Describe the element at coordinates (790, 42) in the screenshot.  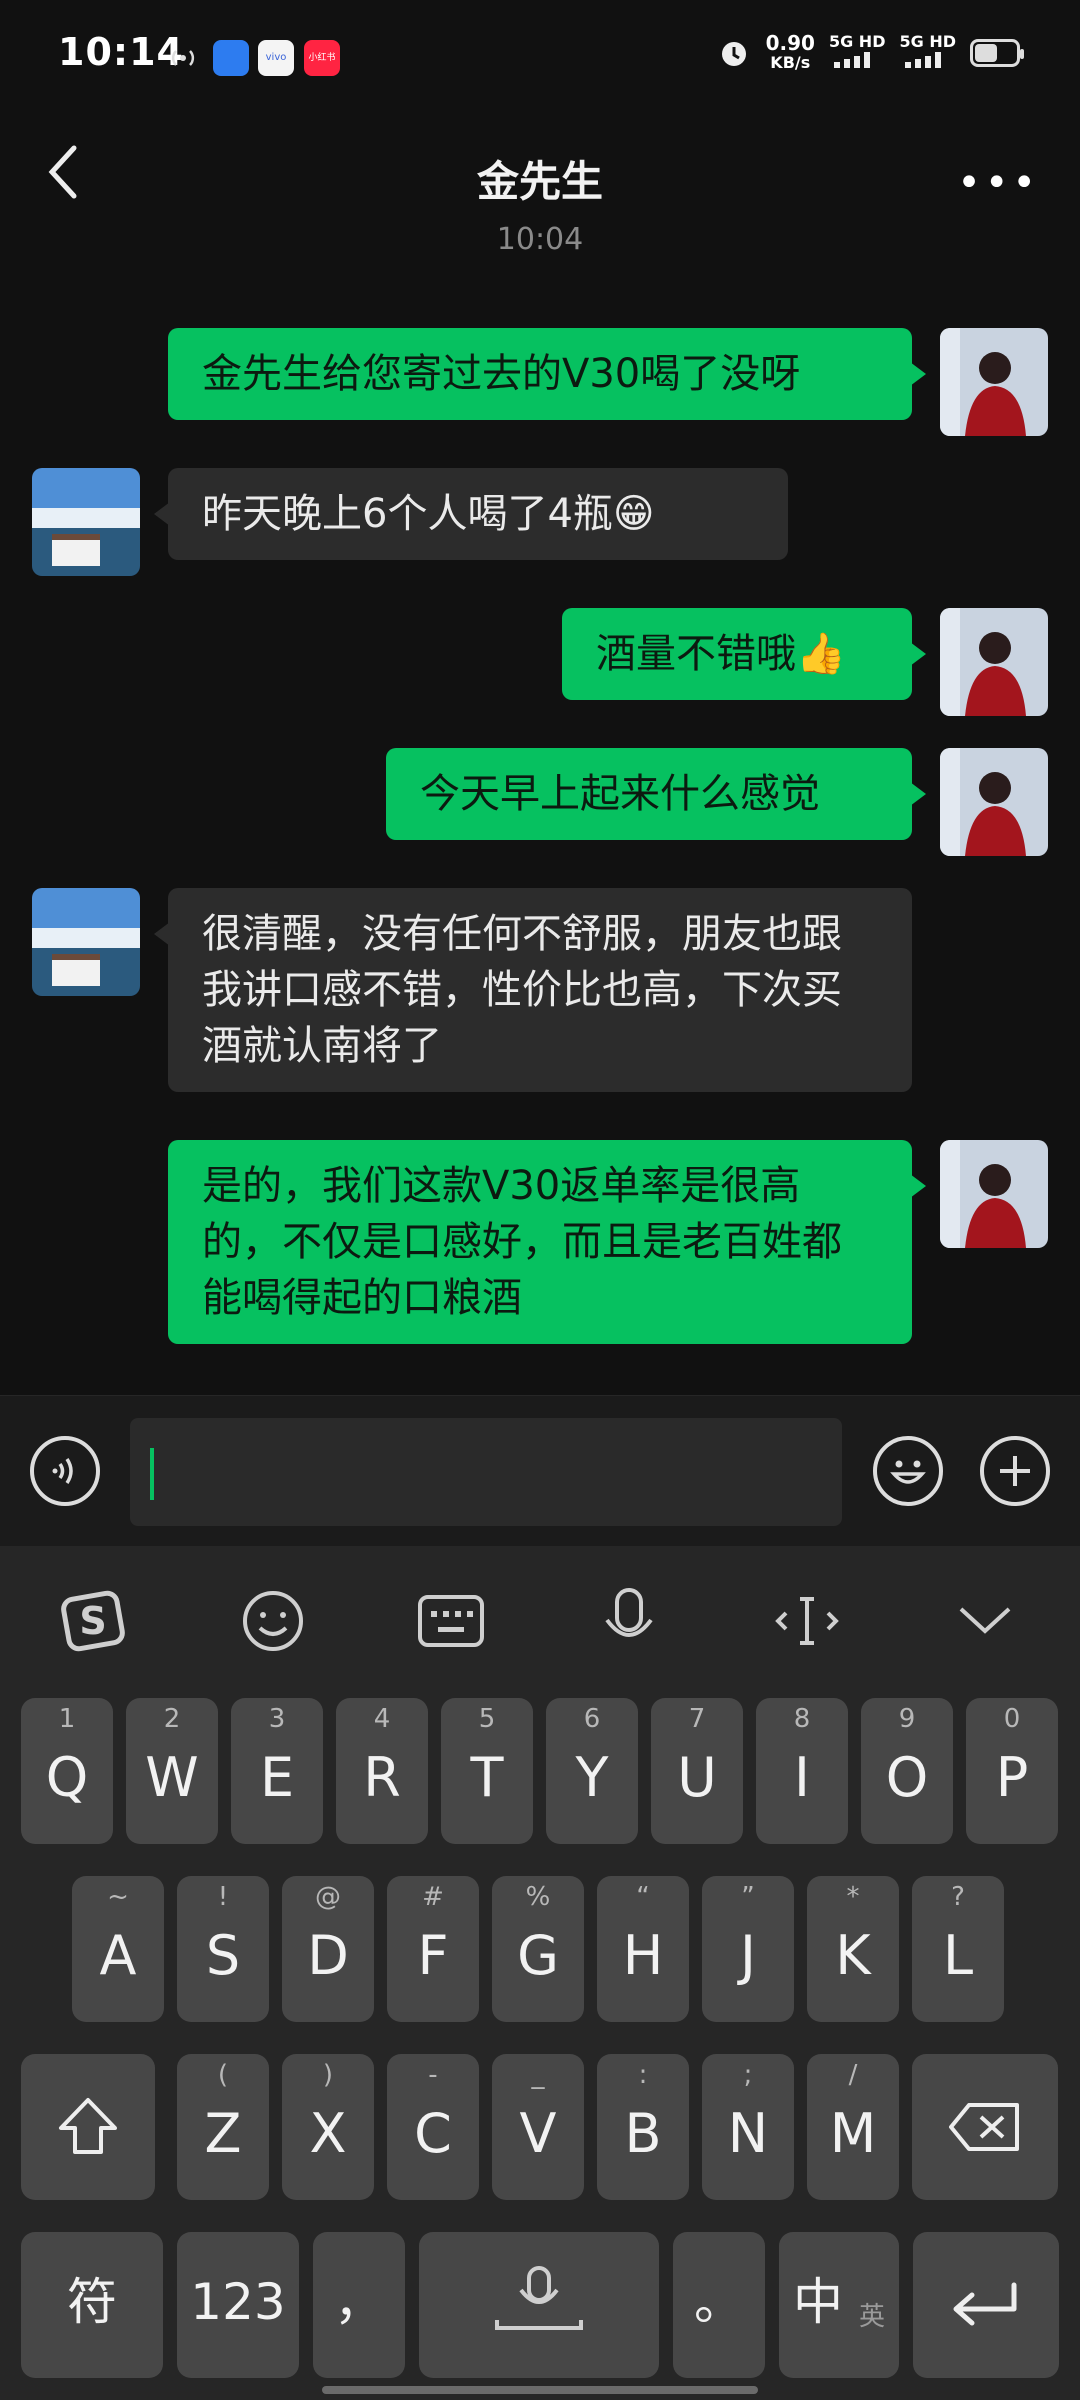
I see `network-speed-value: 0.90` at that location.